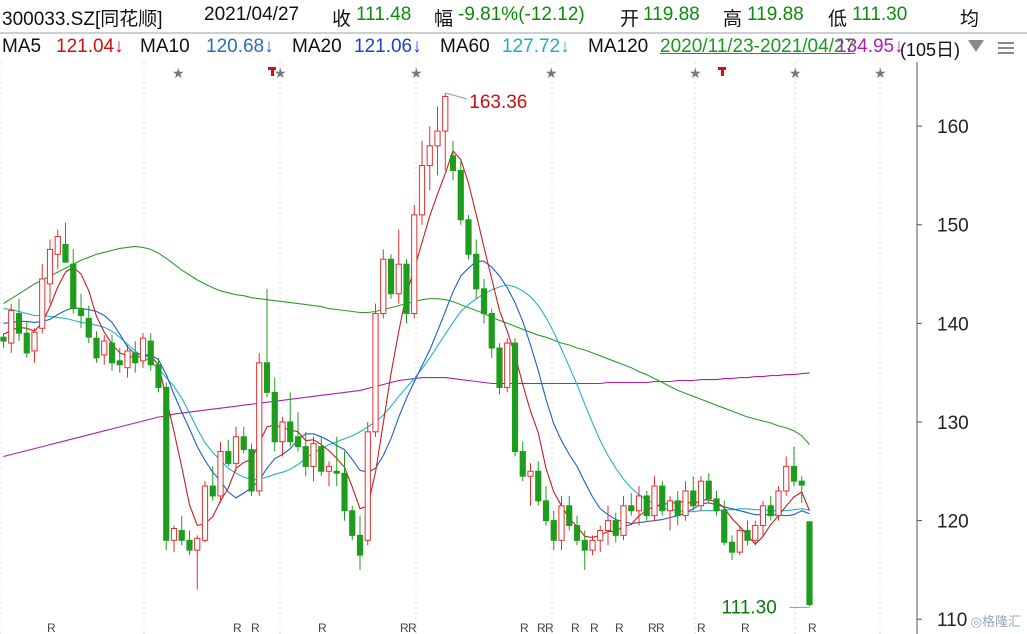  I want to click on change-value: -9.81%(-12.12), so click(521, 14).